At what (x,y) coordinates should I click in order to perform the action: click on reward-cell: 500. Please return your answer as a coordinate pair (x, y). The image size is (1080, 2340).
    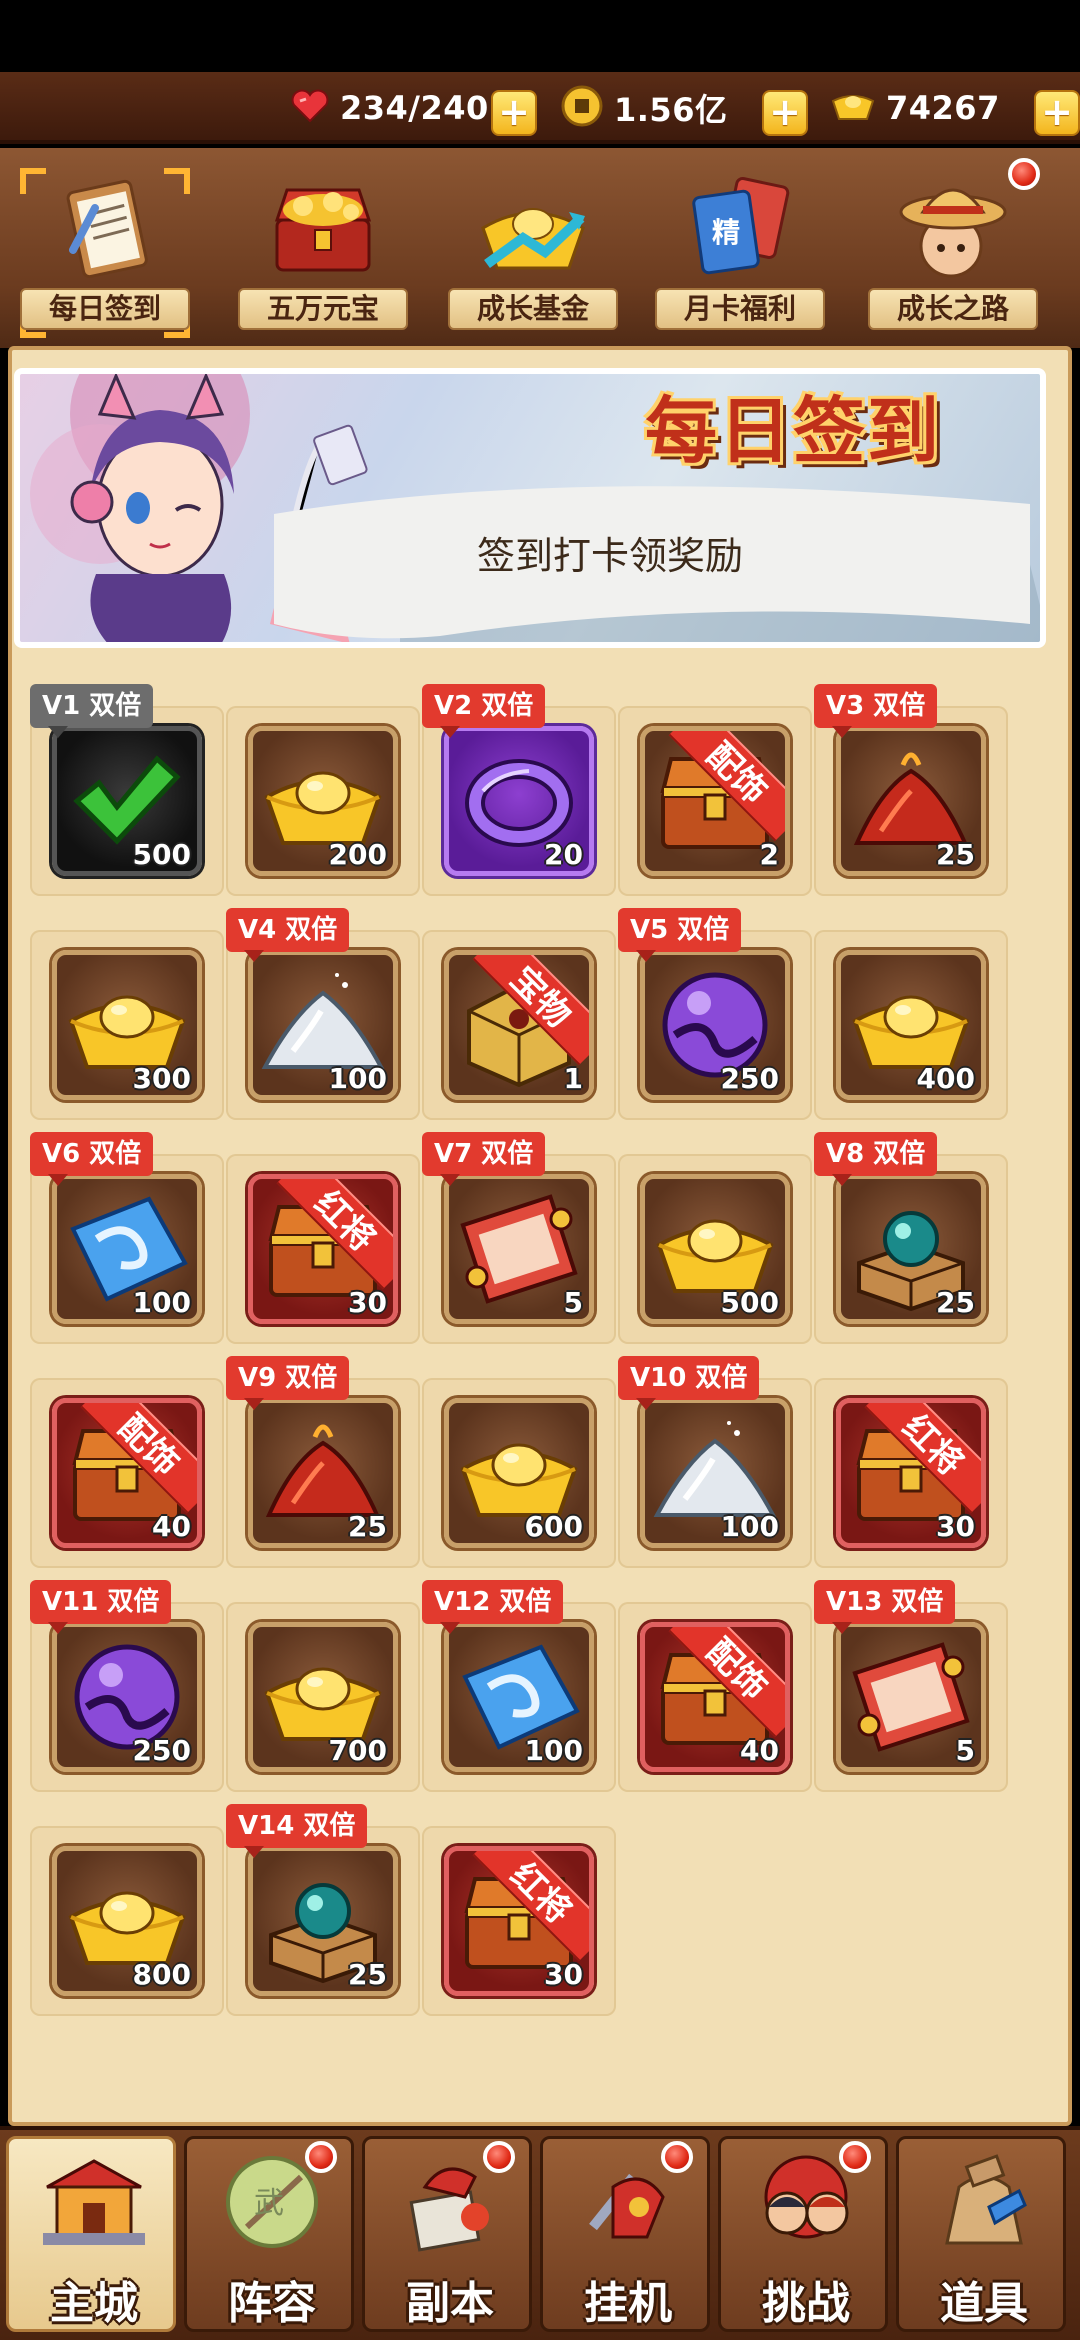
    Looking at the image, I should click on (715, 1249).